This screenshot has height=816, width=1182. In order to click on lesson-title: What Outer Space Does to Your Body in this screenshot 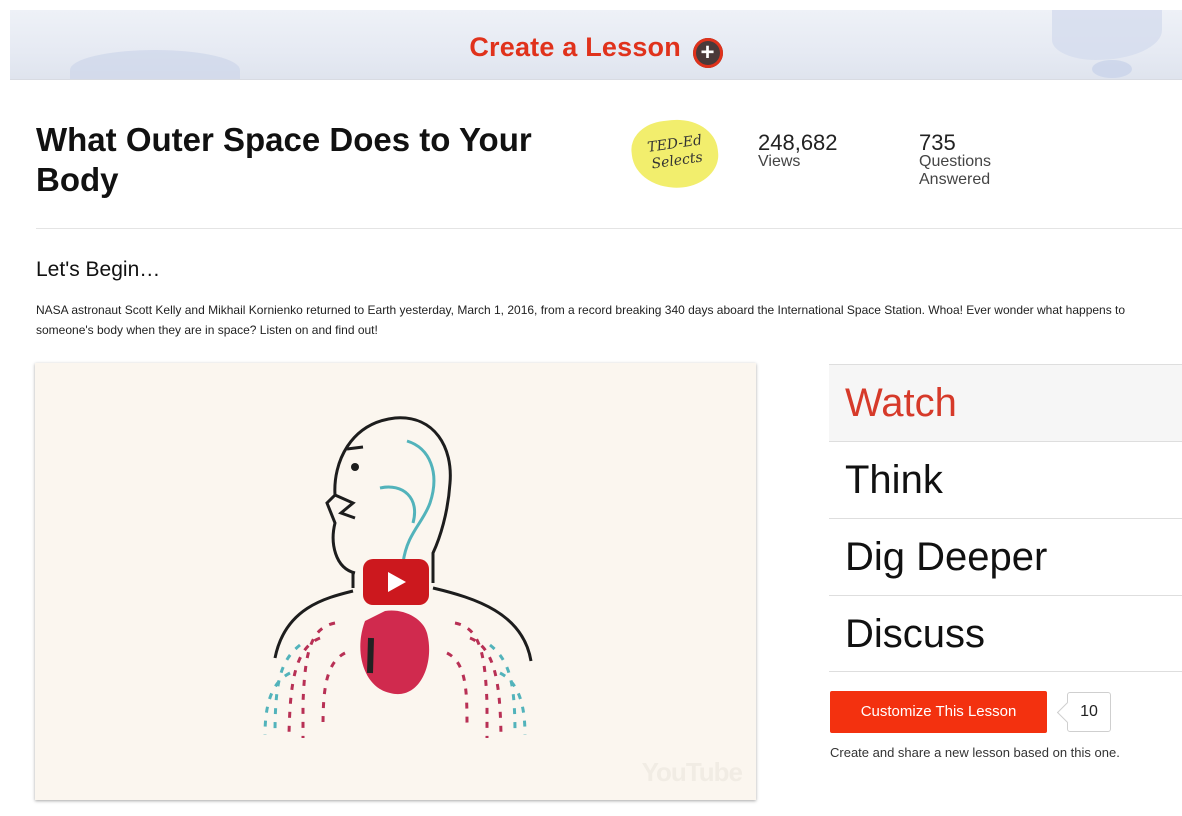, I will do `click(284, 159)`.